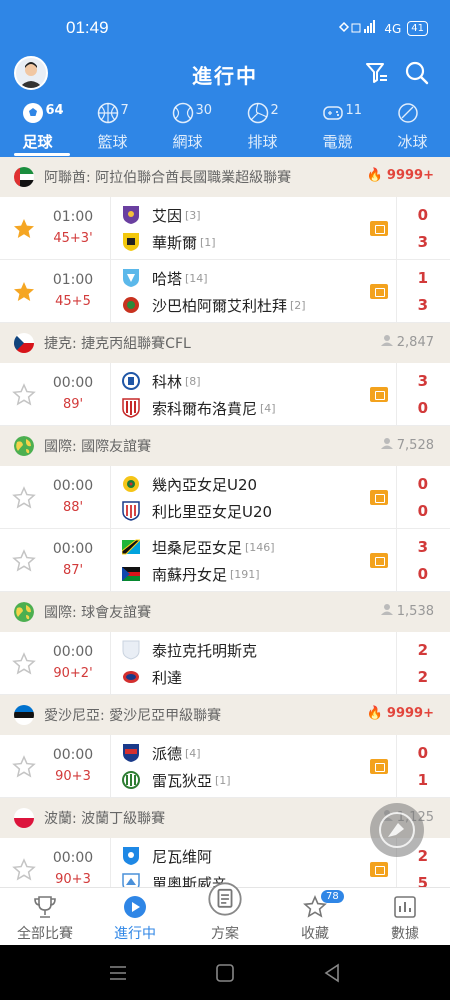 The height and width of the screenshot is (1000, 450). I want to click on league-header: 捷克: 捷克丙組聯賽CFL 2,847, so click(225, 343).